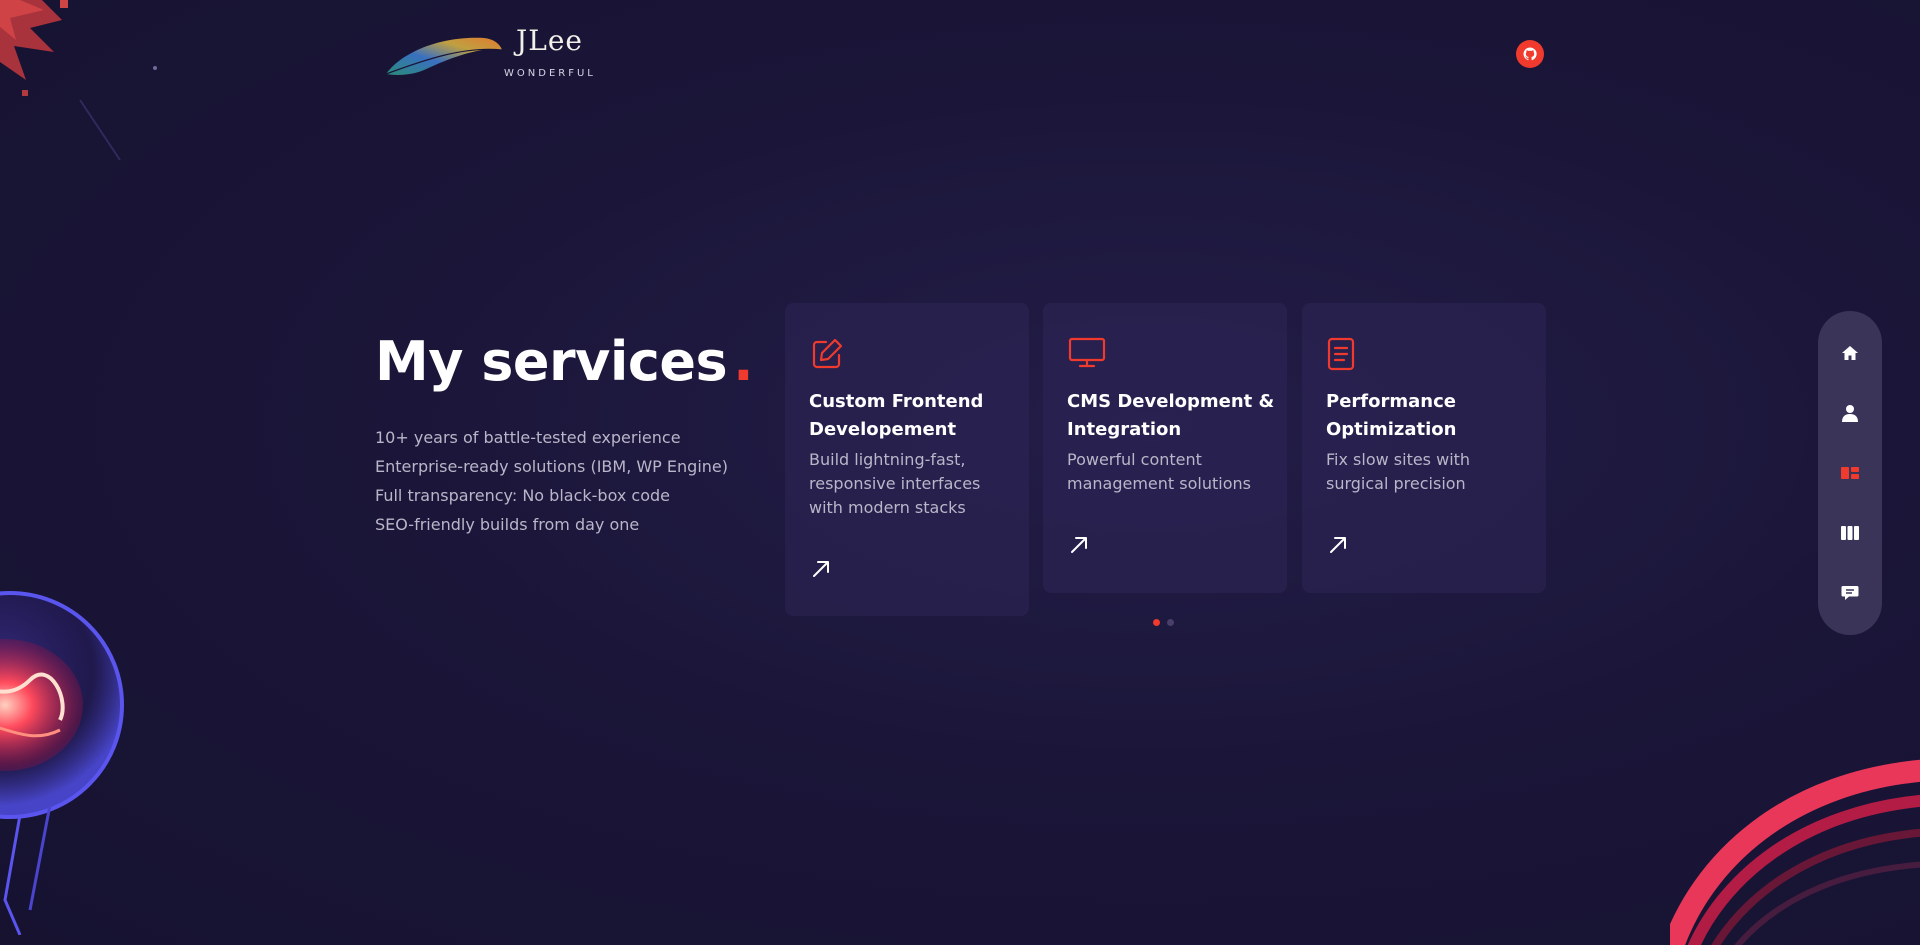 The image size is (1920, 945). I want to click on portfolio-icon, so click(1850, 533).